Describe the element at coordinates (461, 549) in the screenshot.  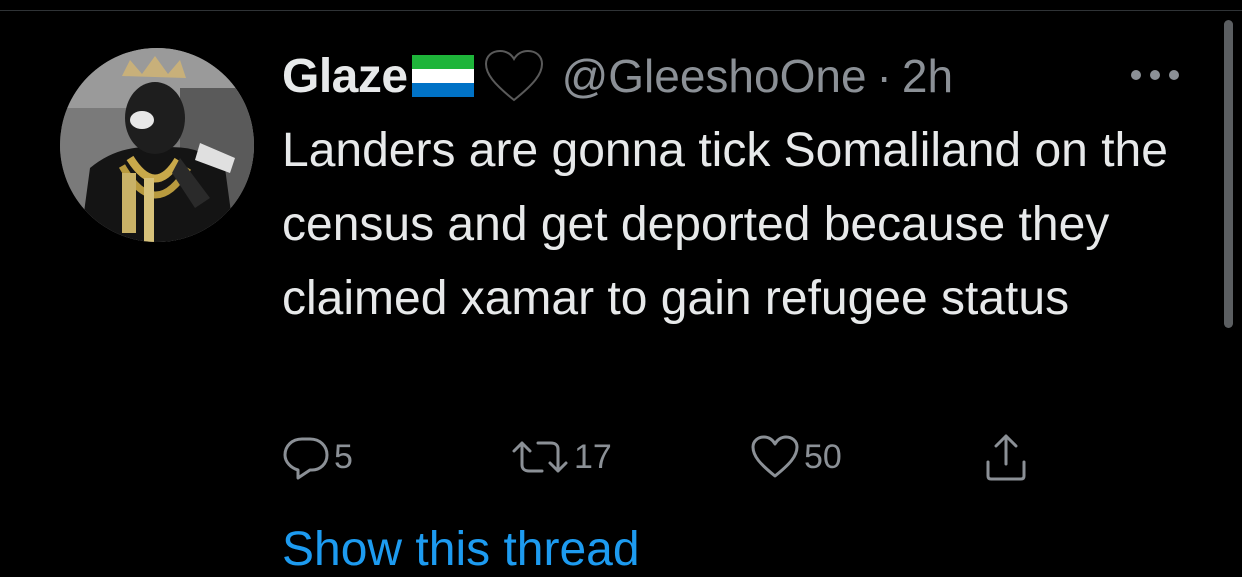
I see `show-thread-link: Show this thread` at that location.